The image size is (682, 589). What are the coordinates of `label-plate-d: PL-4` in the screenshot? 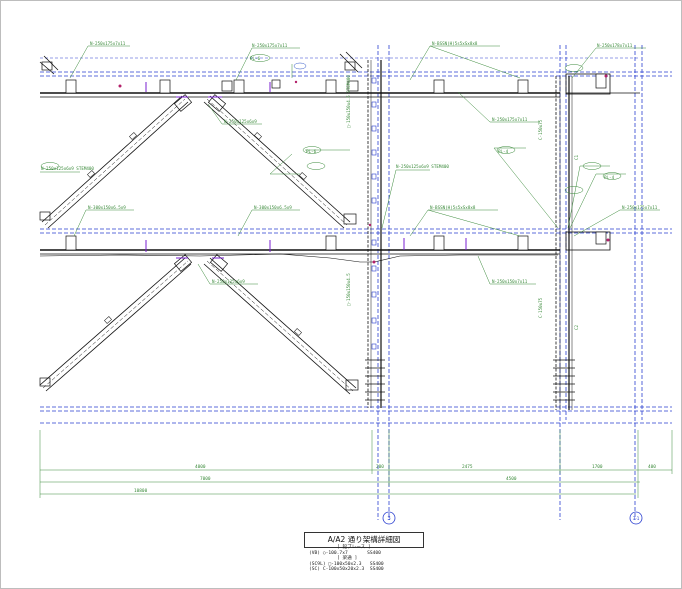 It's located at (609, 177).